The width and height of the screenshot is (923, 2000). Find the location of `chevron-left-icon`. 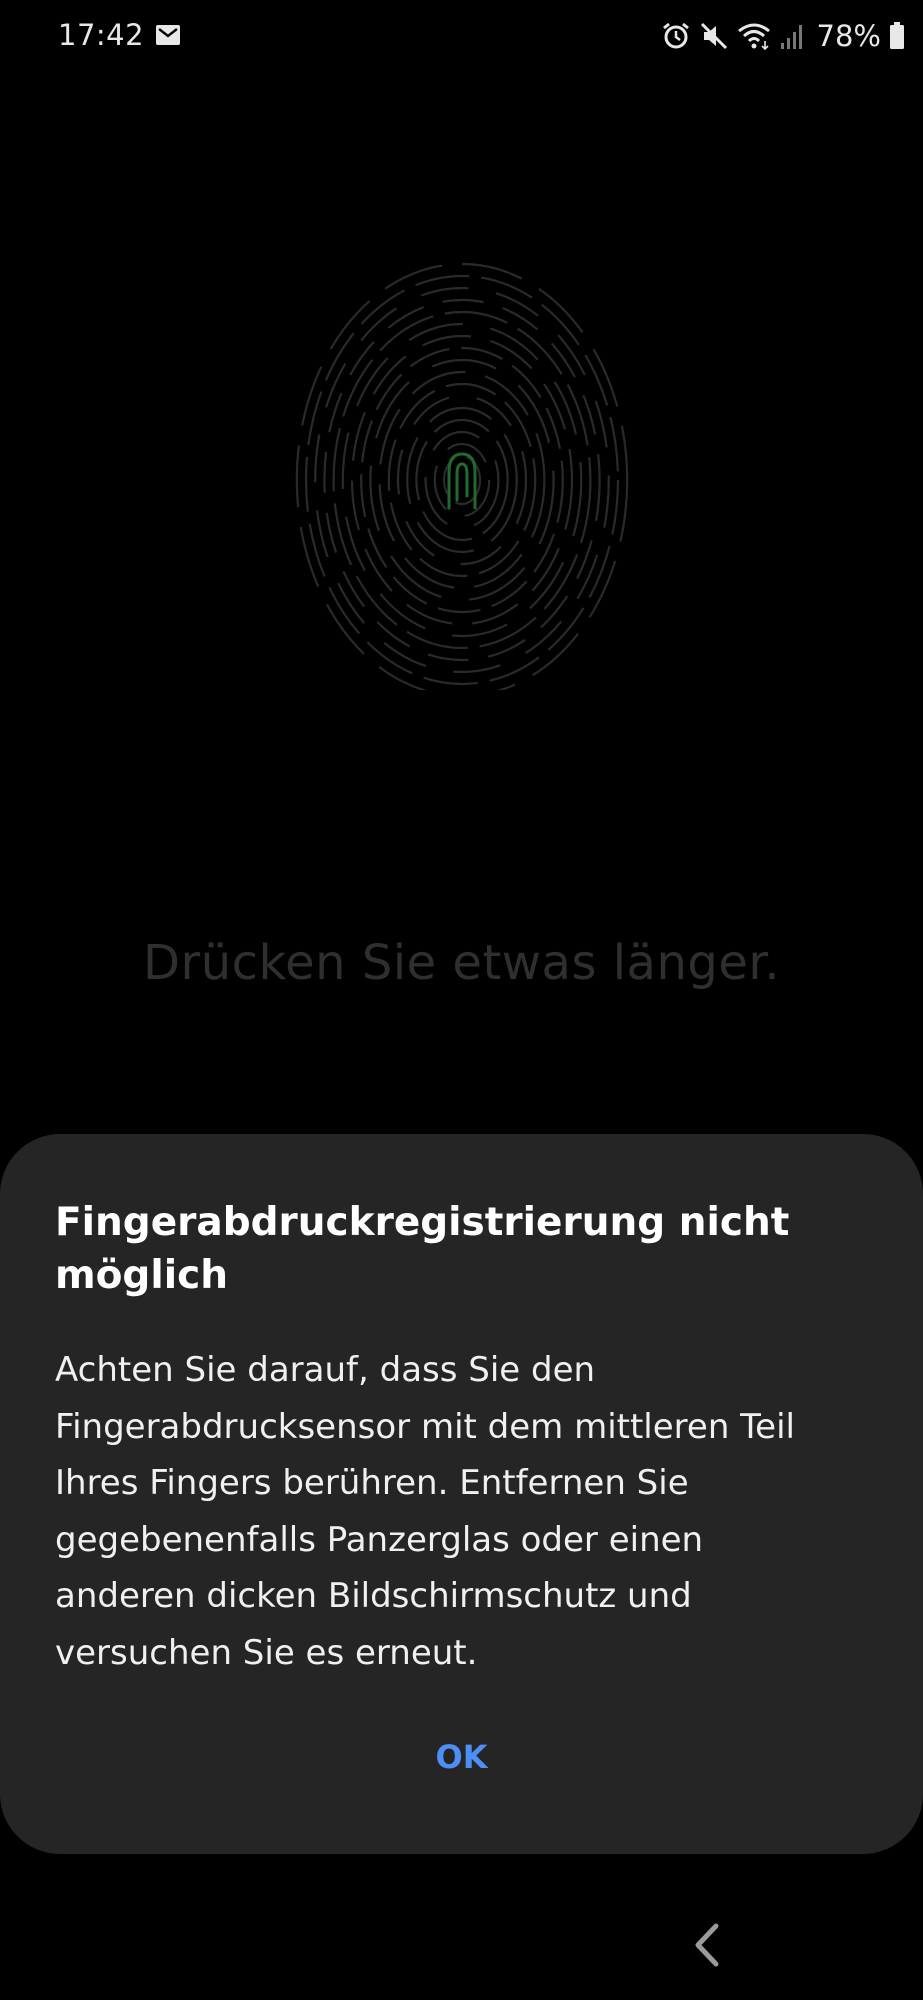

chevron-left-icon is located at coordinates (707, 1945).